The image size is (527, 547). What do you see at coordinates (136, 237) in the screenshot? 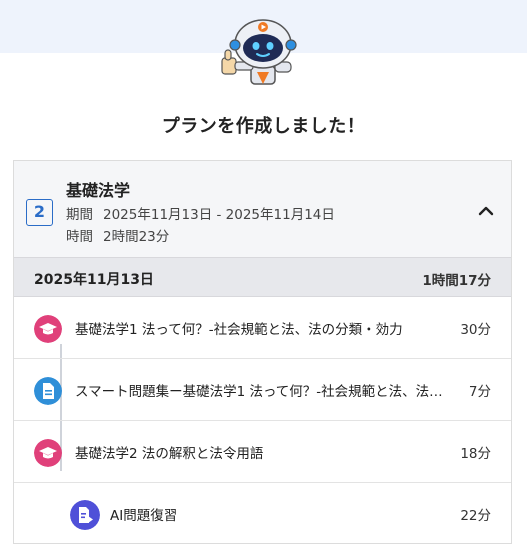
I see `time-value: 2時間23分` at bounding box center [136, 237].